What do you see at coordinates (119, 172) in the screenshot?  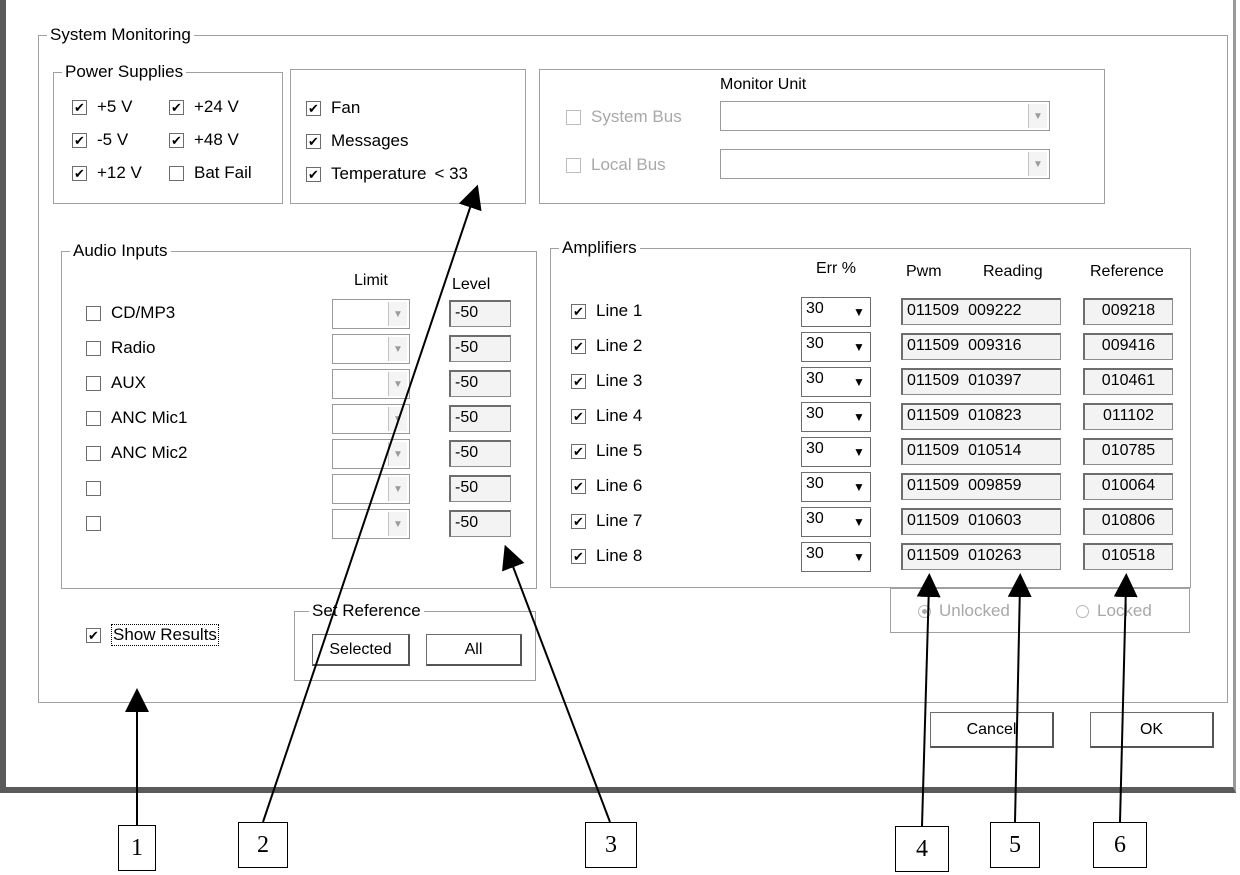 I see `power-supply-label: +12 V` at bounding box center [119, 172].